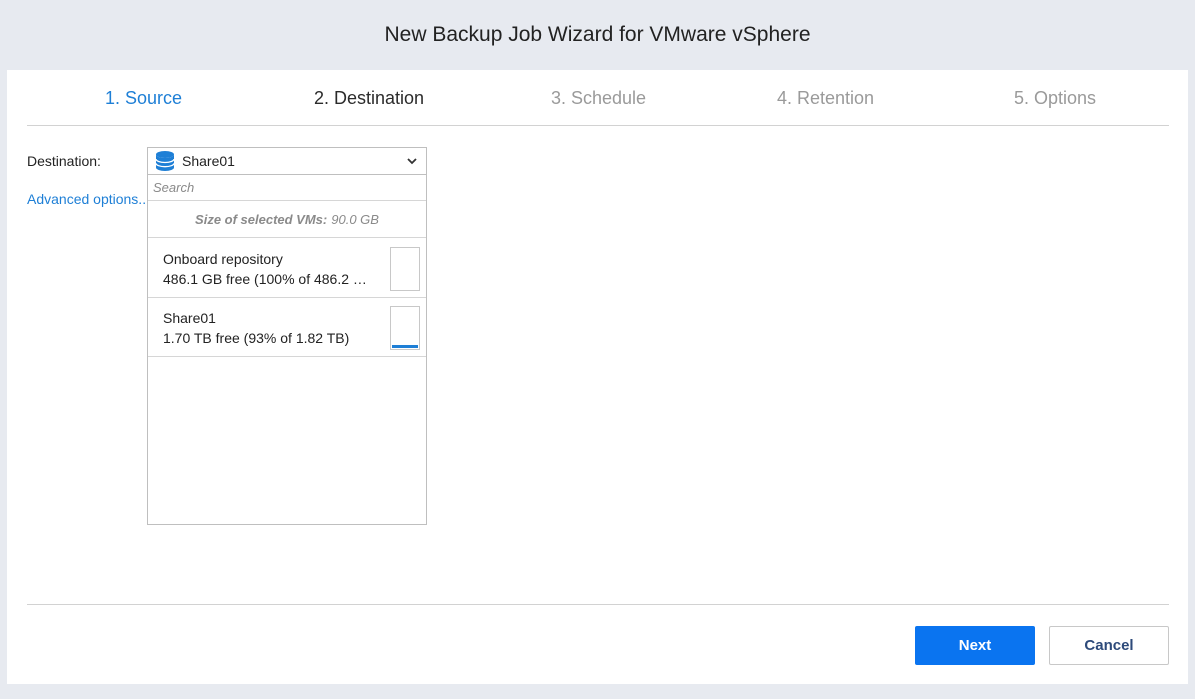 The image size is (1195, 699). I want to click on step-retention: 4. Retention, so click(825, 98).